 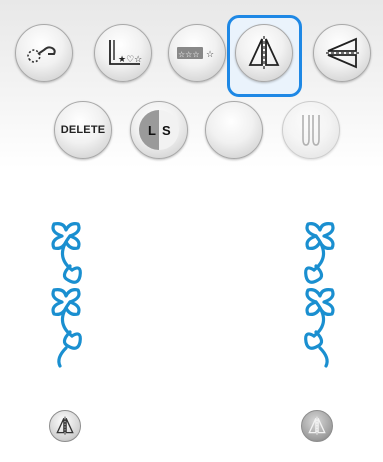 I want to click on original-stitch-pattern, so click(x=66, y=295).